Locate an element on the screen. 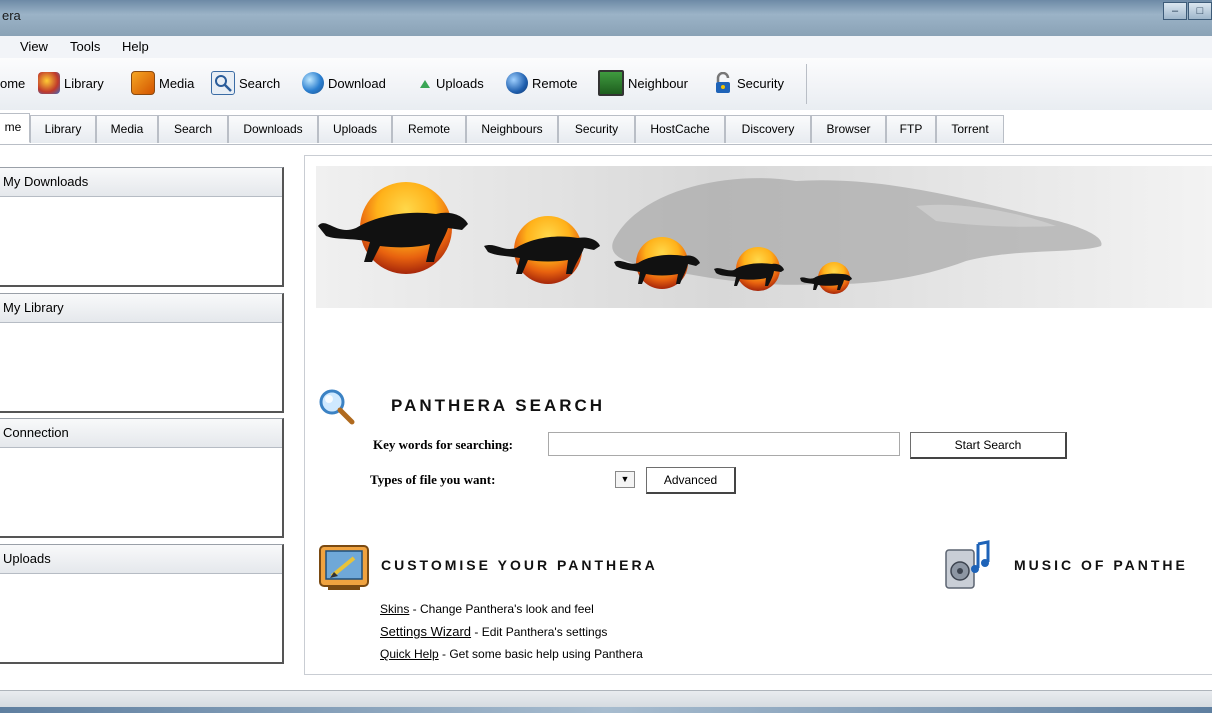 The width and height of the screenshot is (1212, 713). title-bar: era – □ is located at coordinates (606, 18).